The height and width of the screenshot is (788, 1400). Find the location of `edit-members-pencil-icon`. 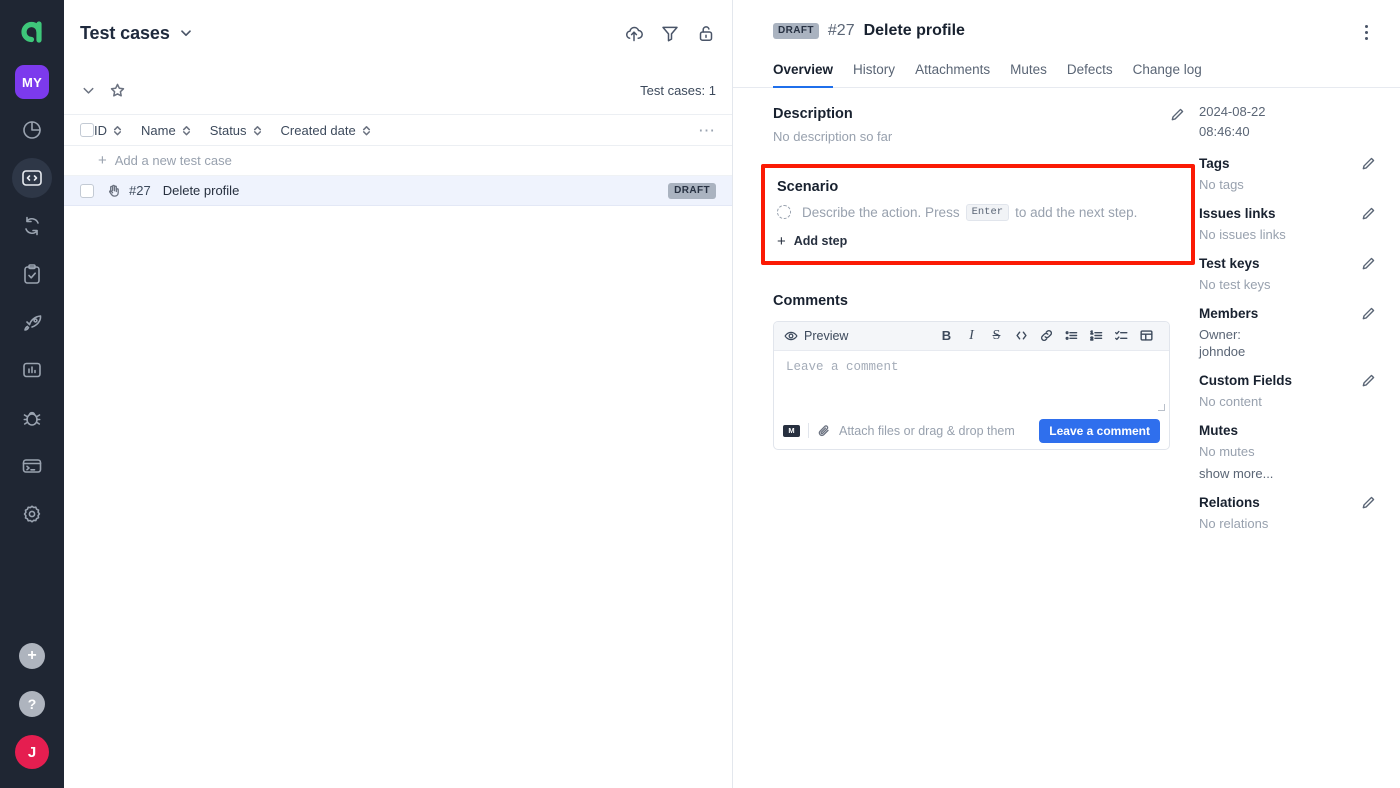

edit-members-pencil-icon is located at coordinates (1368, 313).